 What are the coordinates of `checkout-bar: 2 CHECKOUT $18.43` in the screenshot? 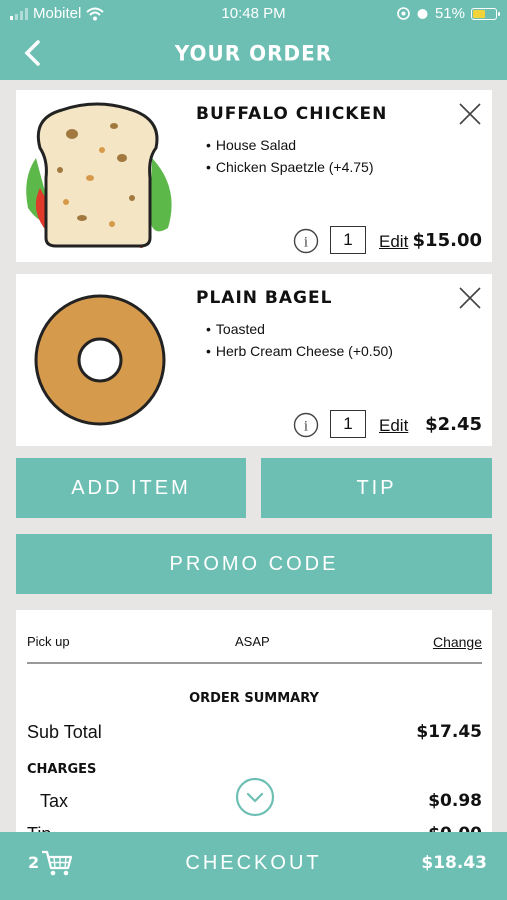 It's located at (253, 866).